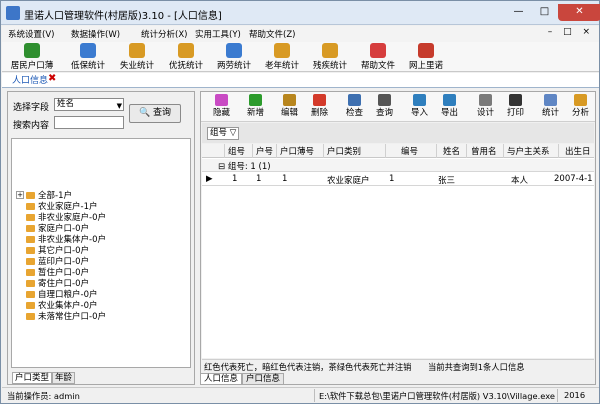 Image resolution: width=600 pixels, height=404 pixels. Describe the element at coordinates (573, 179) in the screenshot. I see `cell: 2007-4-1` at that location.